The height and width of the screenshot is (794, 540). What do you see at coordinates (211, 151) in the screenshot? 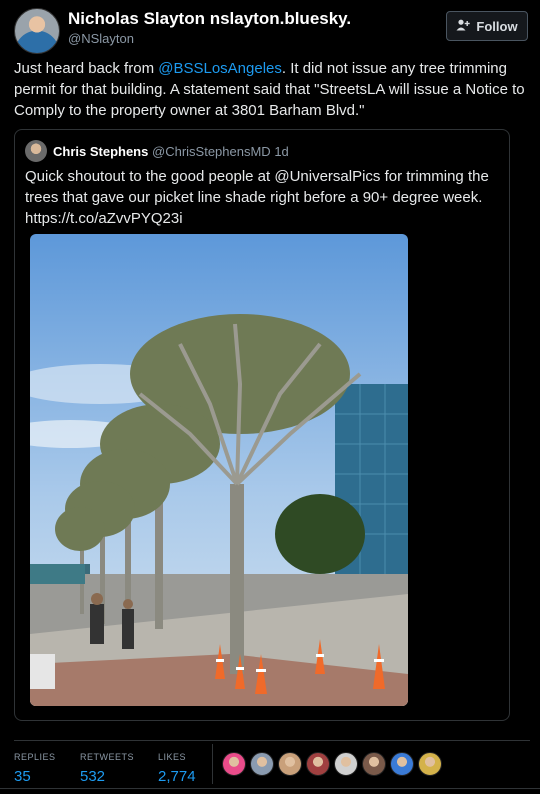
I see `quoted-handle-text: @ChrisStephensMD` at bounding box center [211, 151].